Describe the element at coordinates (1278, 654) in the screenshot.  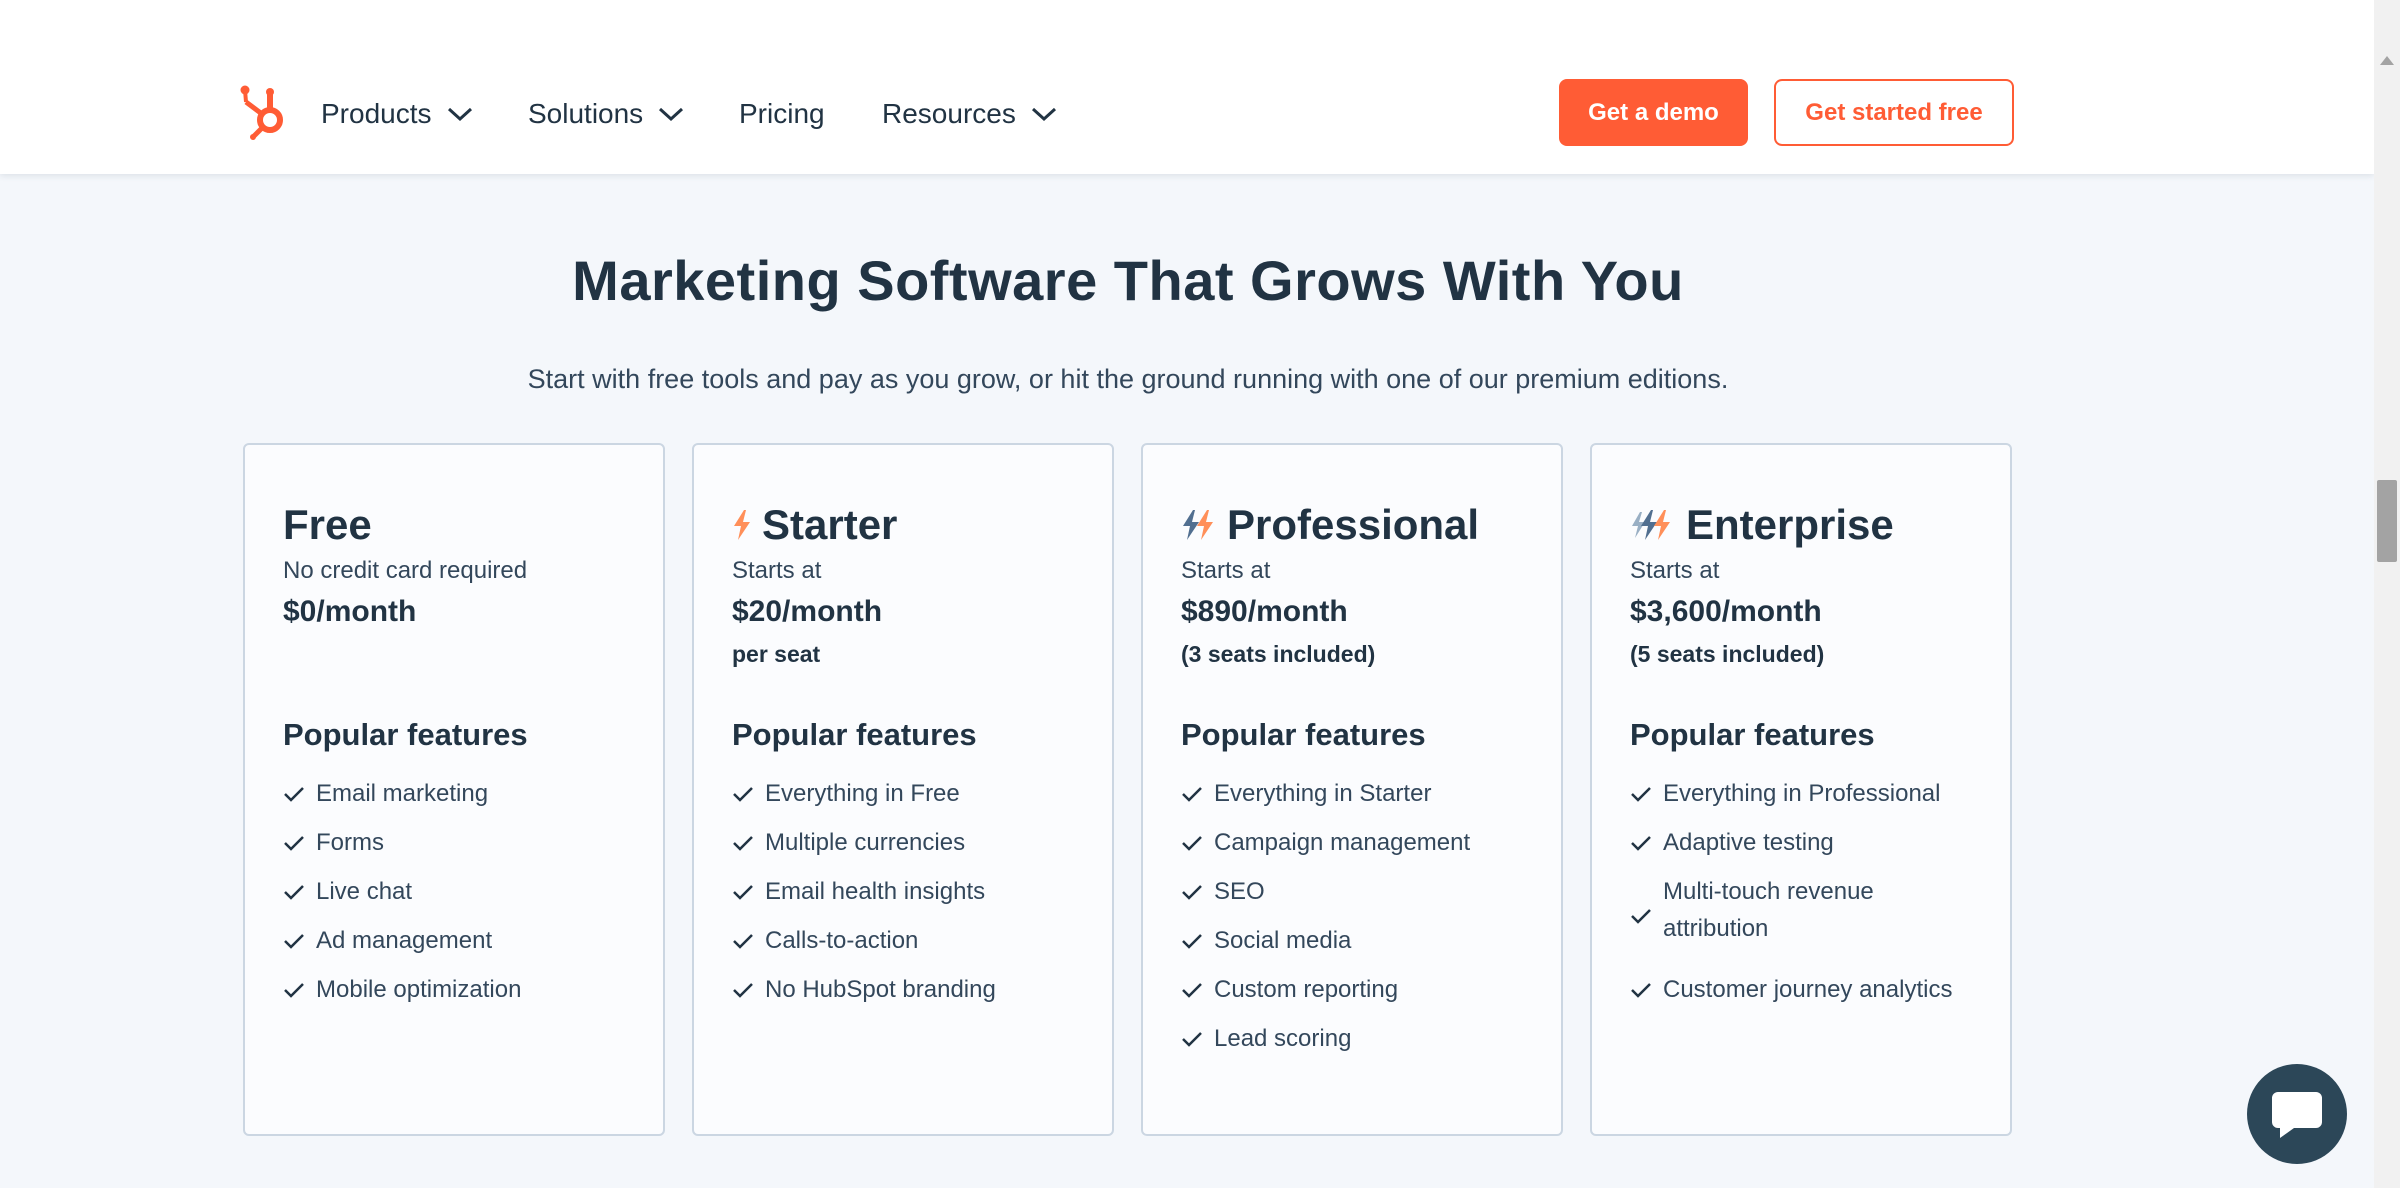
I see `plan-seats: (3 seats included)` at that location.